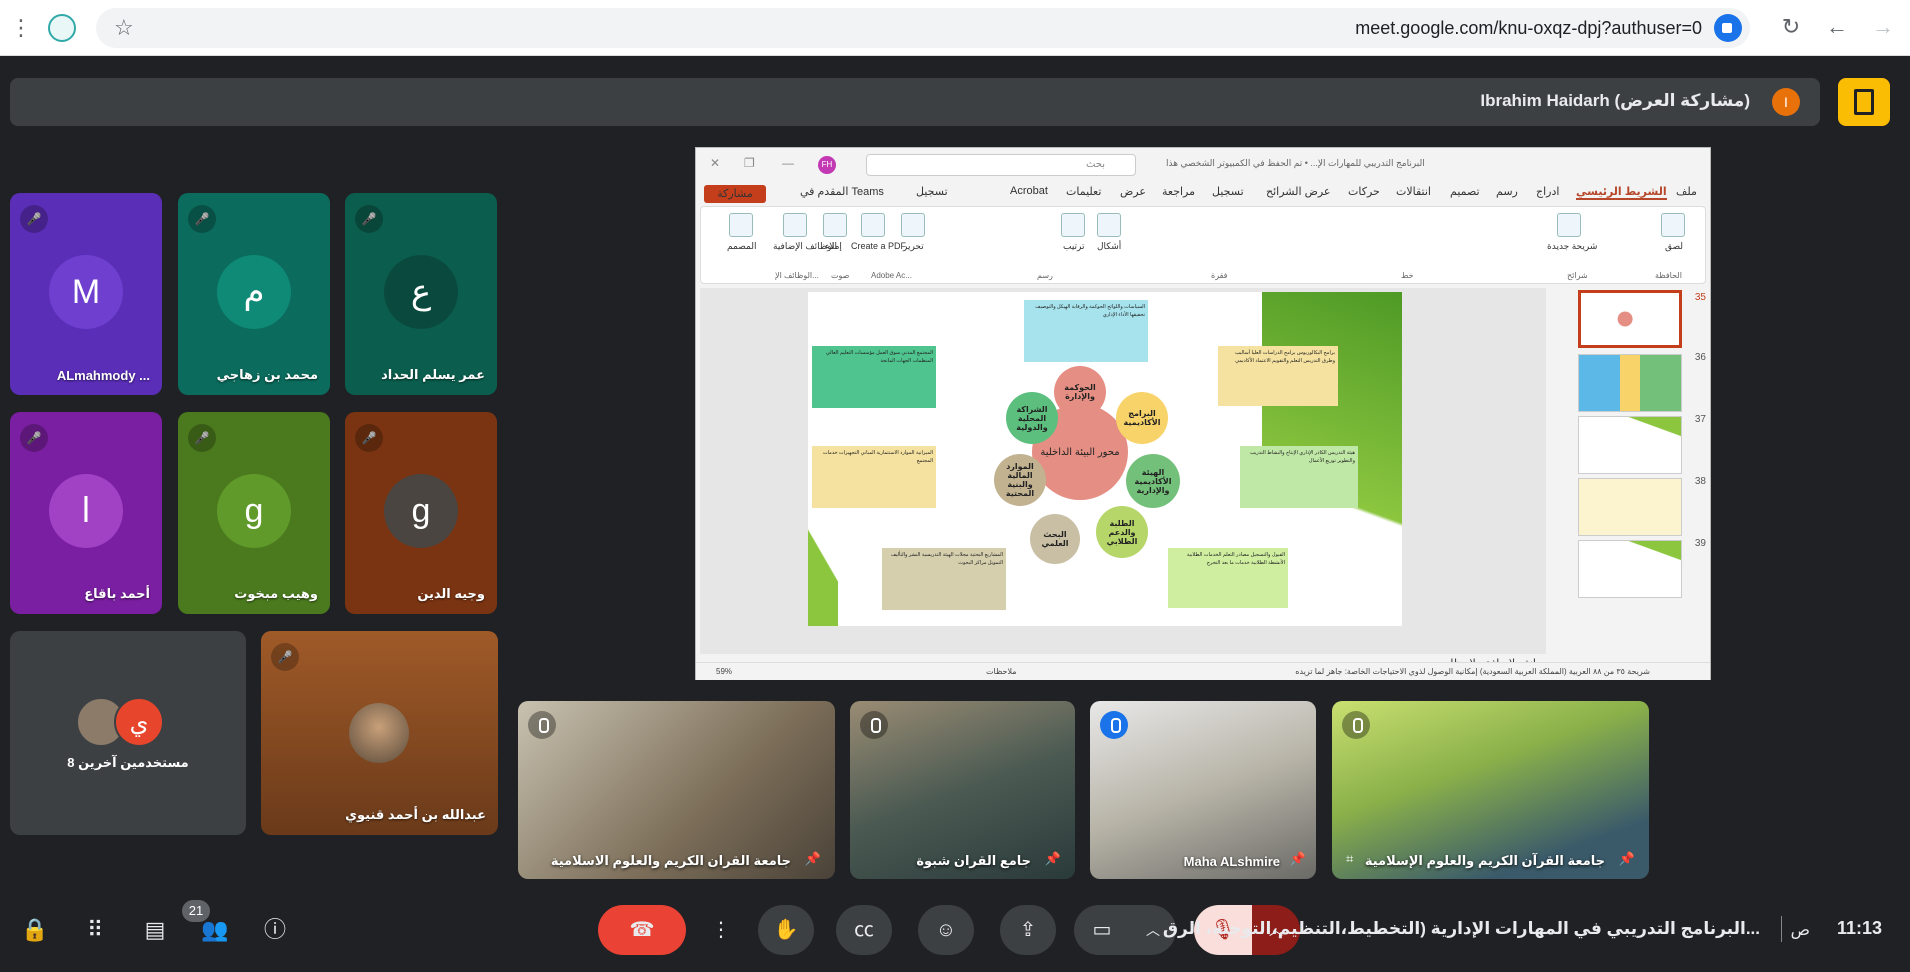  I want to click on user-avatar: FH, so click(827, 165).